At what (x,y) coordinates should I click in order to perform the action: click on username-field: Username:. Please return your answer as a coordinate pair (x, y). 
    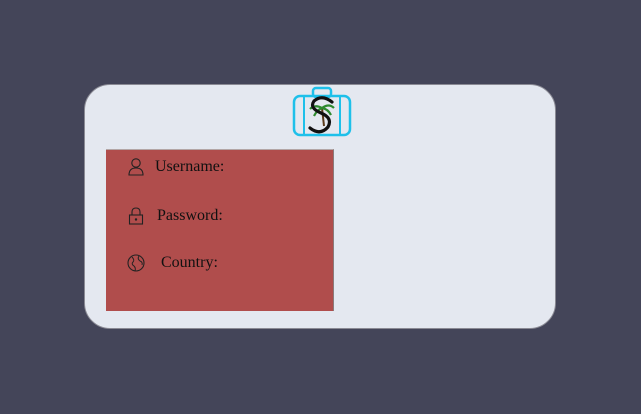
    Looking at the image, I should click on (175, 167).